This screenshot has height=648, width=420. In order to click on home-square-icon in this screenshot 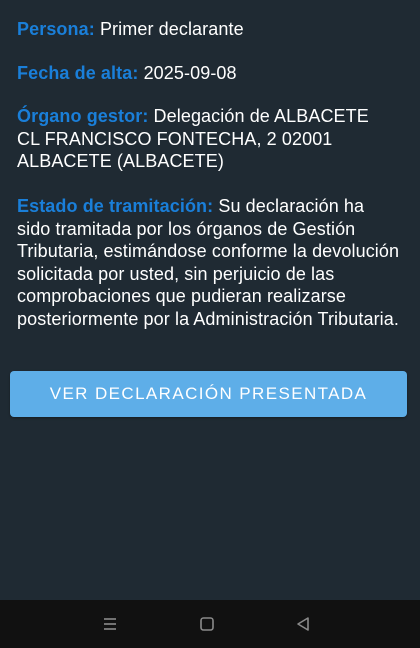, I will do `click(207, 624)`.